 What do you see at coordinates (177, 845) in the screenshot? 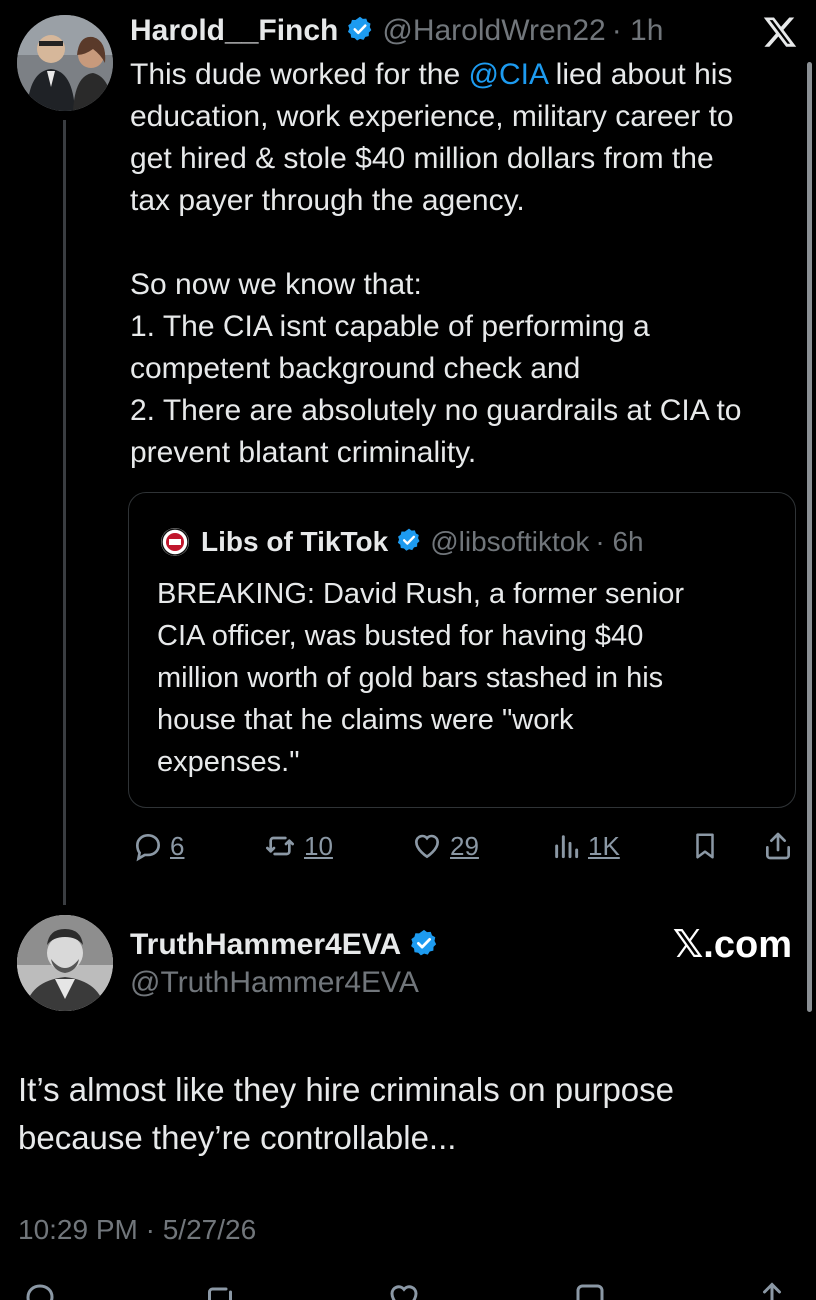
I see `reply-count: 6` at bounding box center [177, 845].